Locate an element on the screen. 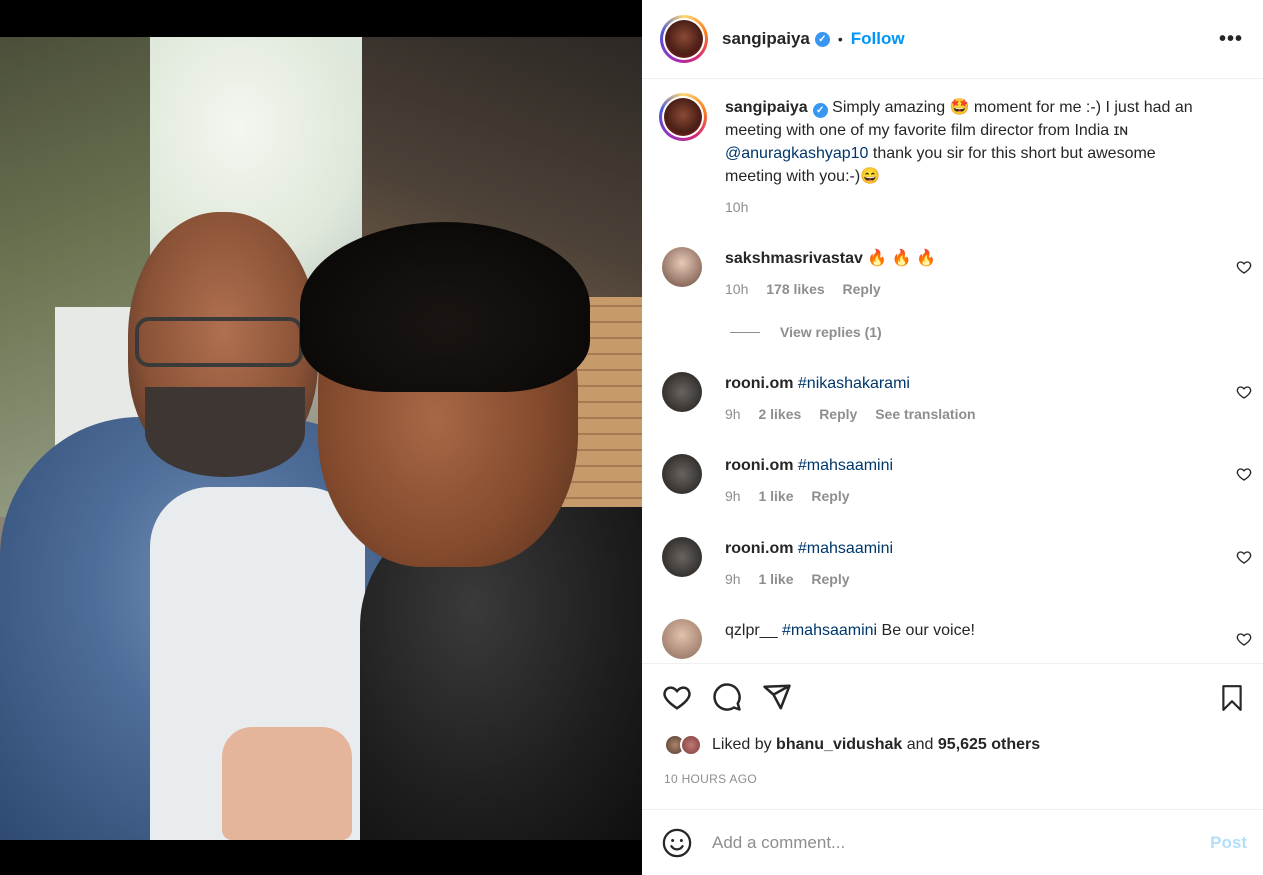  photo-person-right-hair is located at coordinates (445, 307).